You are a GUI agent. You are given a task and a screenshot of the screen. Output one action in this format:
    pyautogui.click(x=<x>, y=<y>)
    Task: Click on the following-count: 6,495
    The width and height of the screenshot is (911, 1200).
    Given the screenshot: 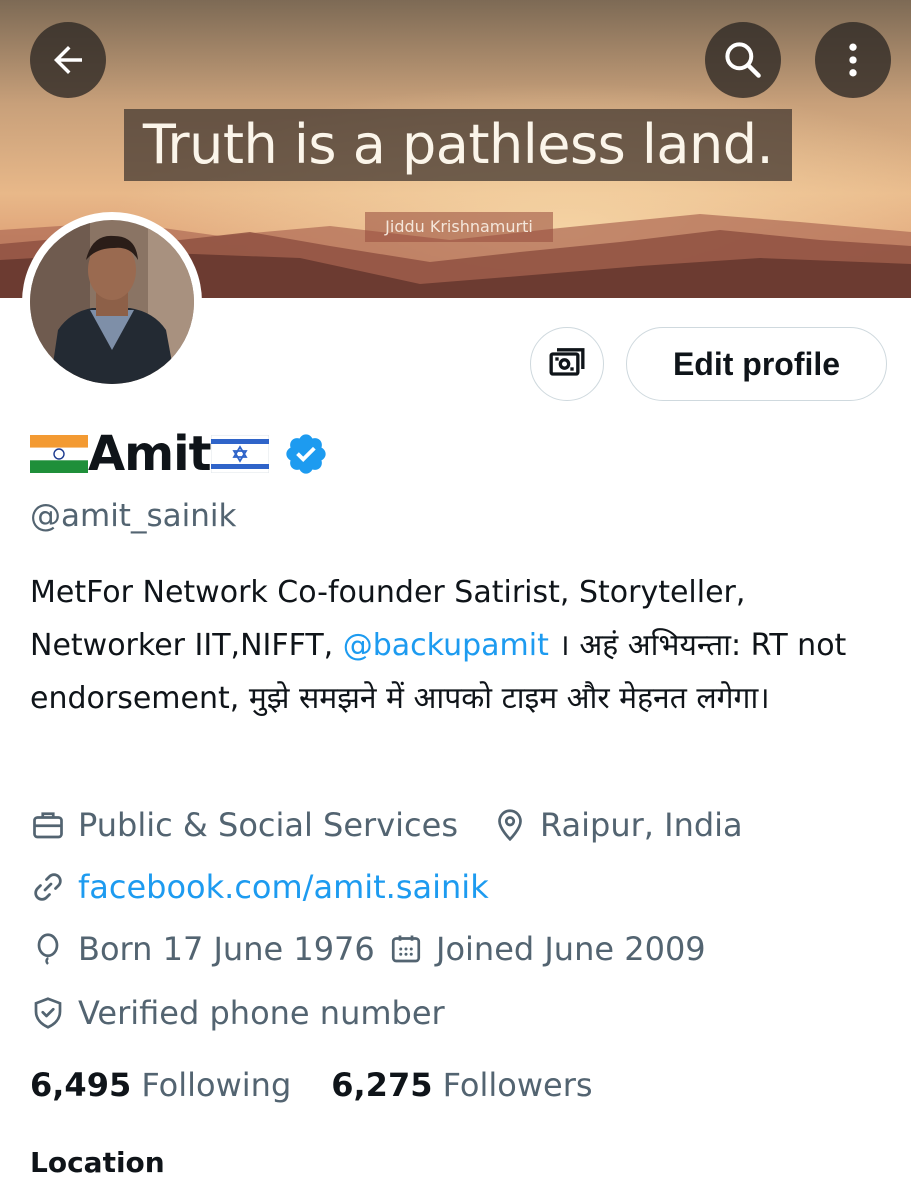 What is the action you would take?
    pyautogui.click(x=81, y=1085)
    